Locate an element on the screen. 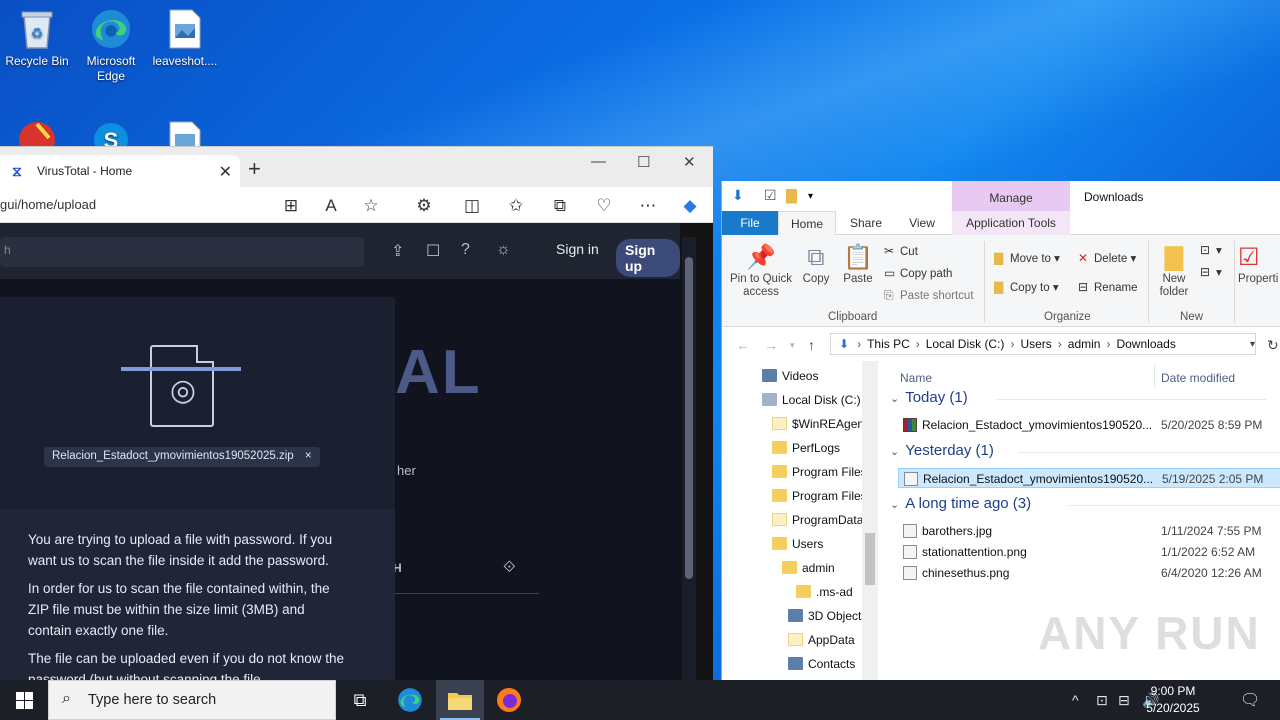 This screenshot has width=1280, height=720. paste-button: 📋 Paste is located at coordinates (858, 264).